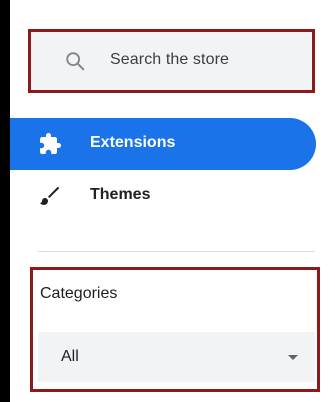  What do you see at coordinates (49, 196) in the screenshot?
I see `paintbrush-icon` at bounding box center [49, 196].